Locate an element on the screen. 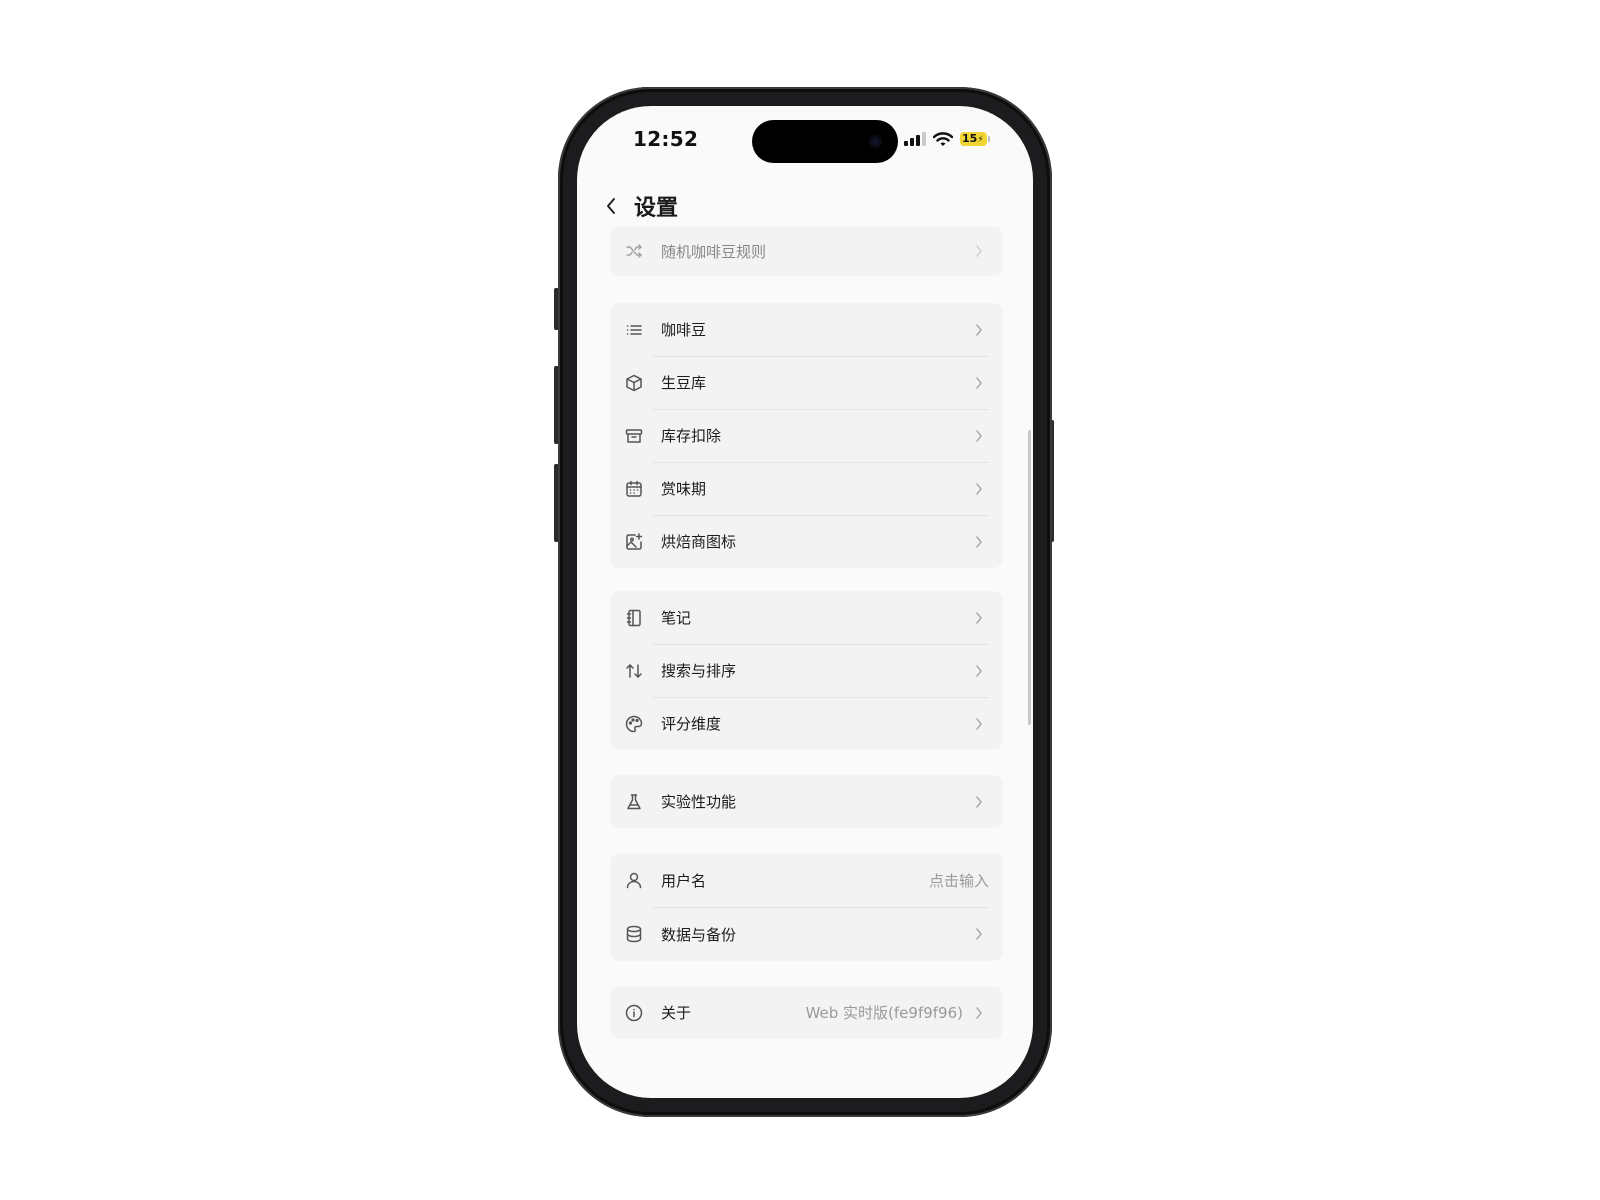 The height and width of the screenshot is (1200, 1600). settings-row-random-rules: 随机咖啡豆规则 is located at coordinates (806, 251).